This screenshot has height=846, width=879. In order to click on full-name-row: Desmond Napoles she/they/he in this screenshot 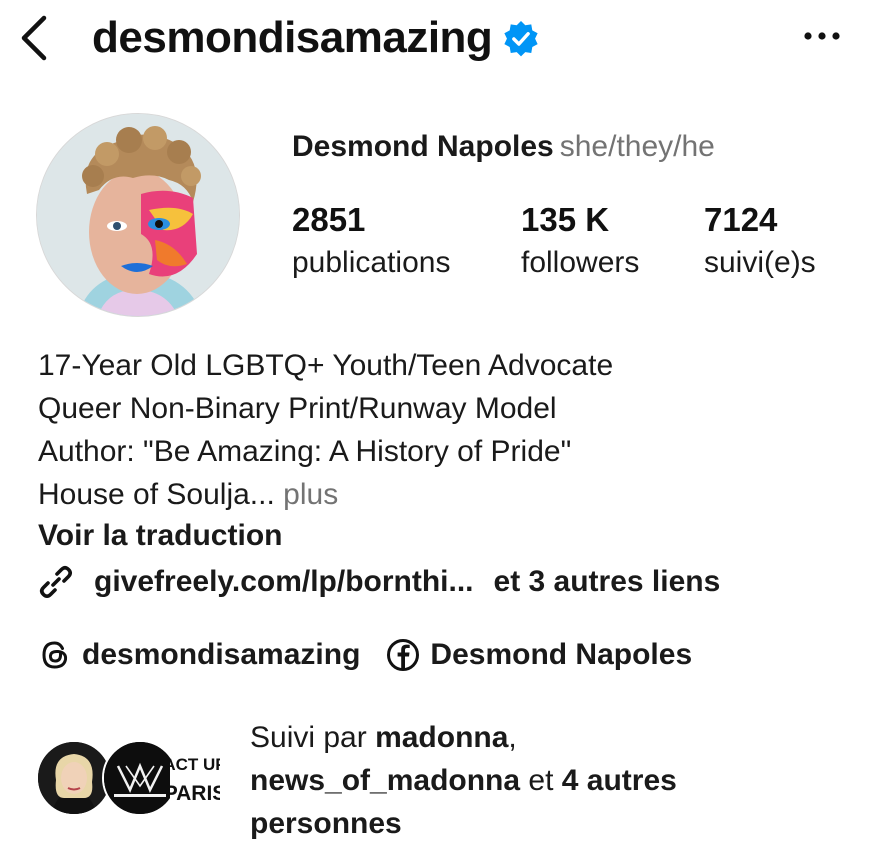, I will do `click(503, 147)`.